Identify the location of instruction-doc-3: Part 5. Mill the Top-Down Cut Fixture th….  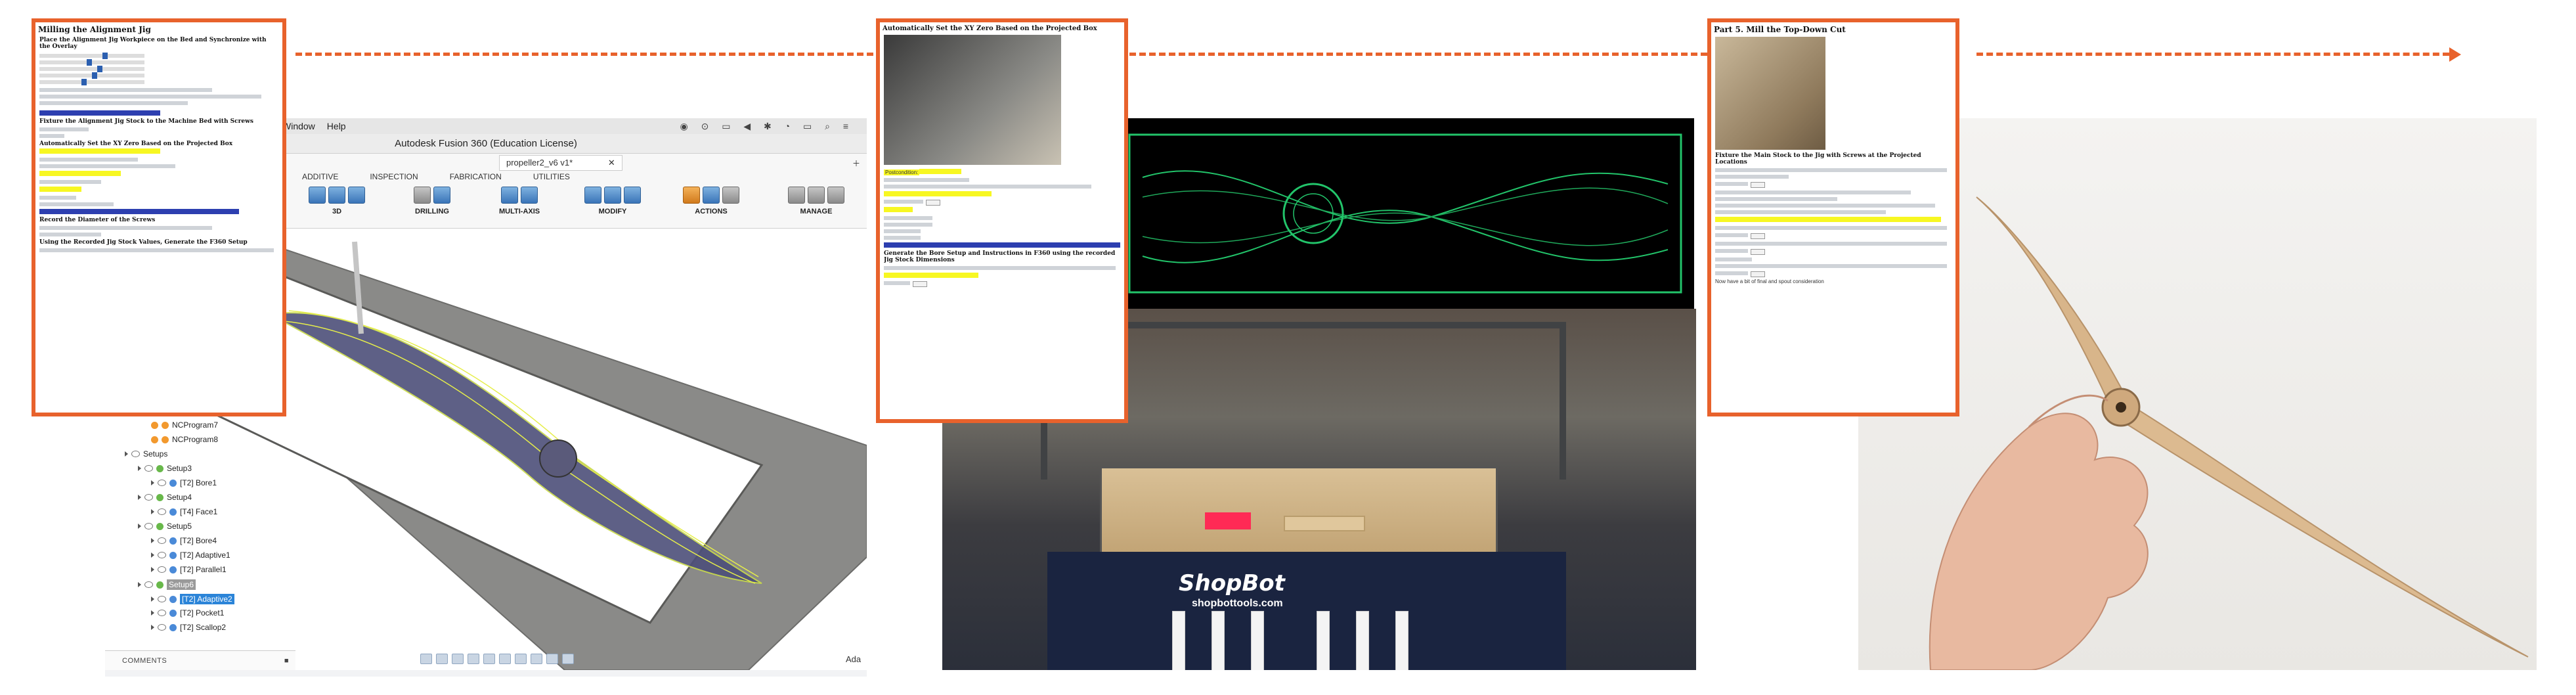
(1833, 217).